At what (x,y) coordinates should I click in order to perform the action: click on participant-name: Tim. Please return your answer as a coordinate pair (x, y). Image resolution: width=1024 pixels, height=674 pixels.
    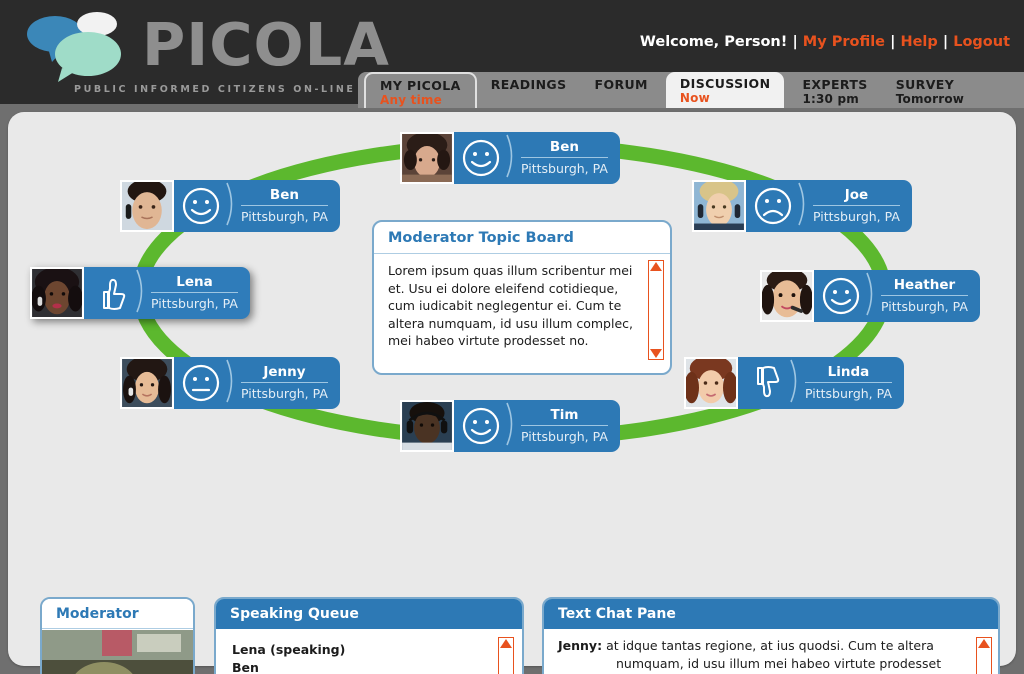
    Looking at the image, I should click on (564, 415).